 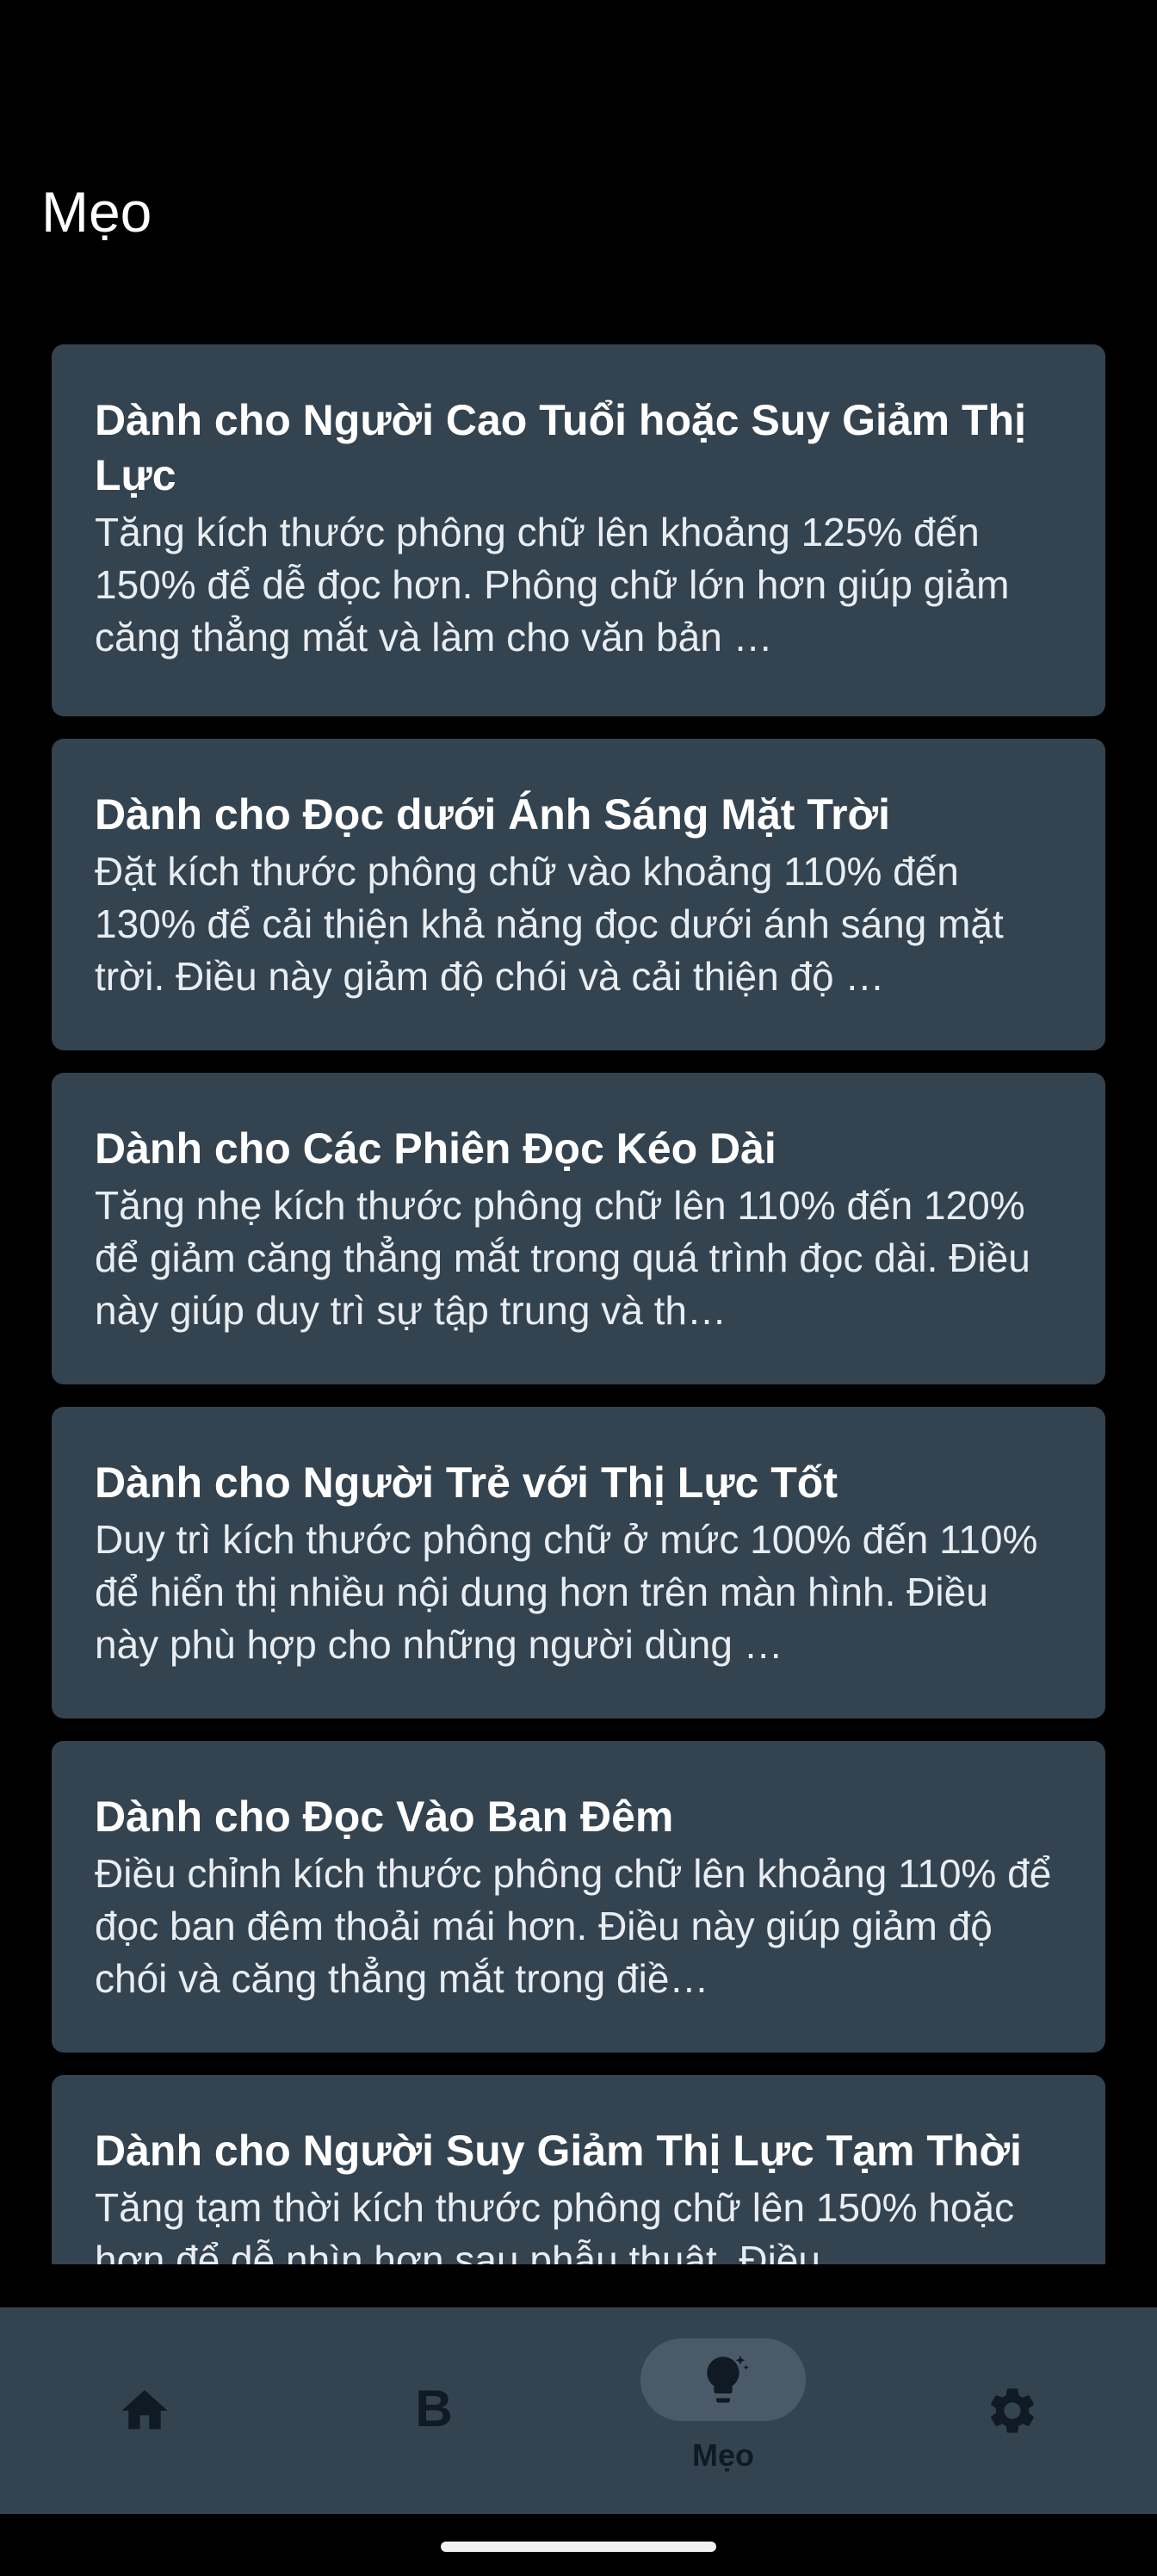 I want to click on nav-item-home, so click(x=145, y=2410).